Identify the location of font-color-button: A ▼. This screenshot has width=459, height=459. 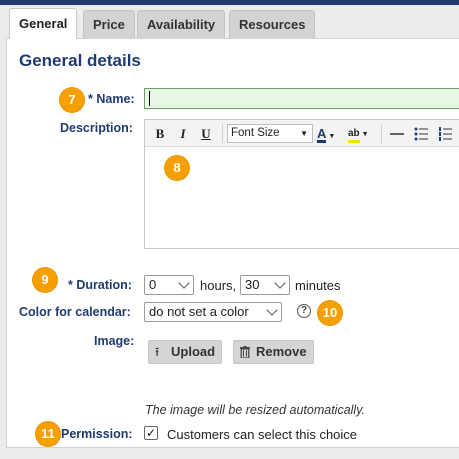
(331, 133).